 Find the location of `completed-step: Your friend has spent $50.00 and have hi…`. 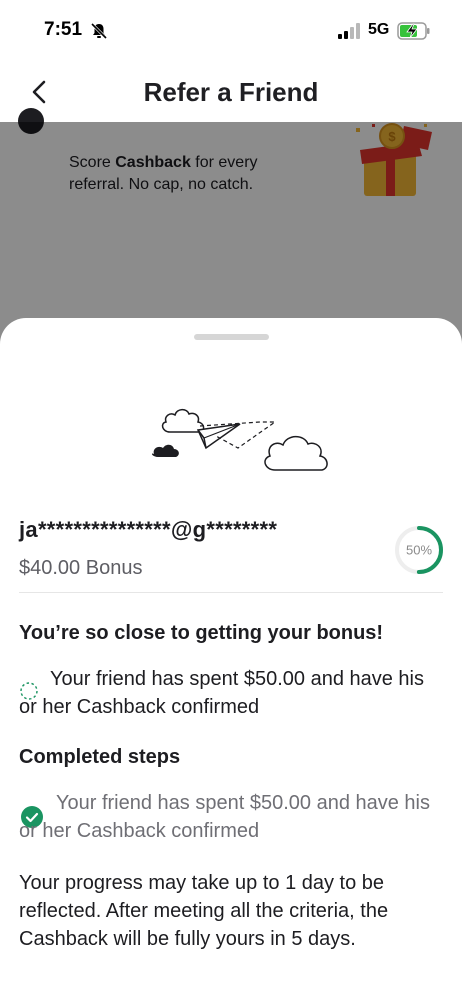

completed-step: Your friend has spent $50.00 and have hi… is located at coordinates (224, 817).